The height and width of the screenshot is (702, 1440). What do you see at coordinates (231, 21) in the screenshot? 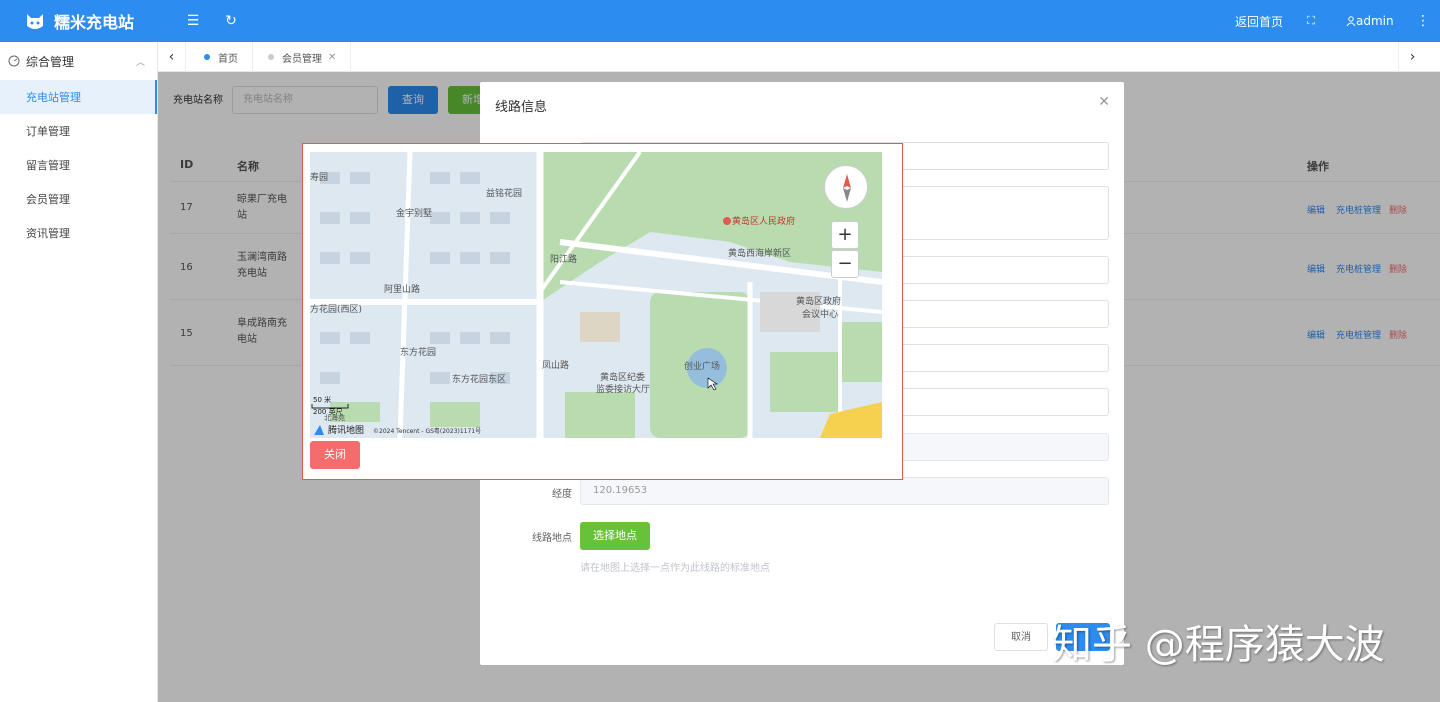
I see `refresh-icon: ↻` at bounding box center [231, 21].